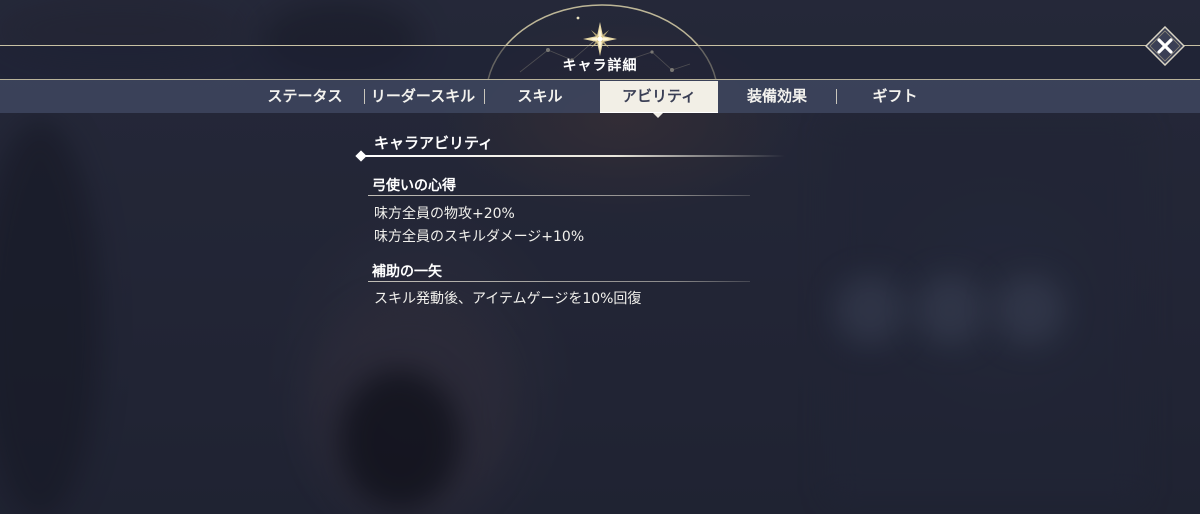 The width and height of the screenshot is (1200, 514). I want to click on tab-gift: ギフト, so click(895, 96).